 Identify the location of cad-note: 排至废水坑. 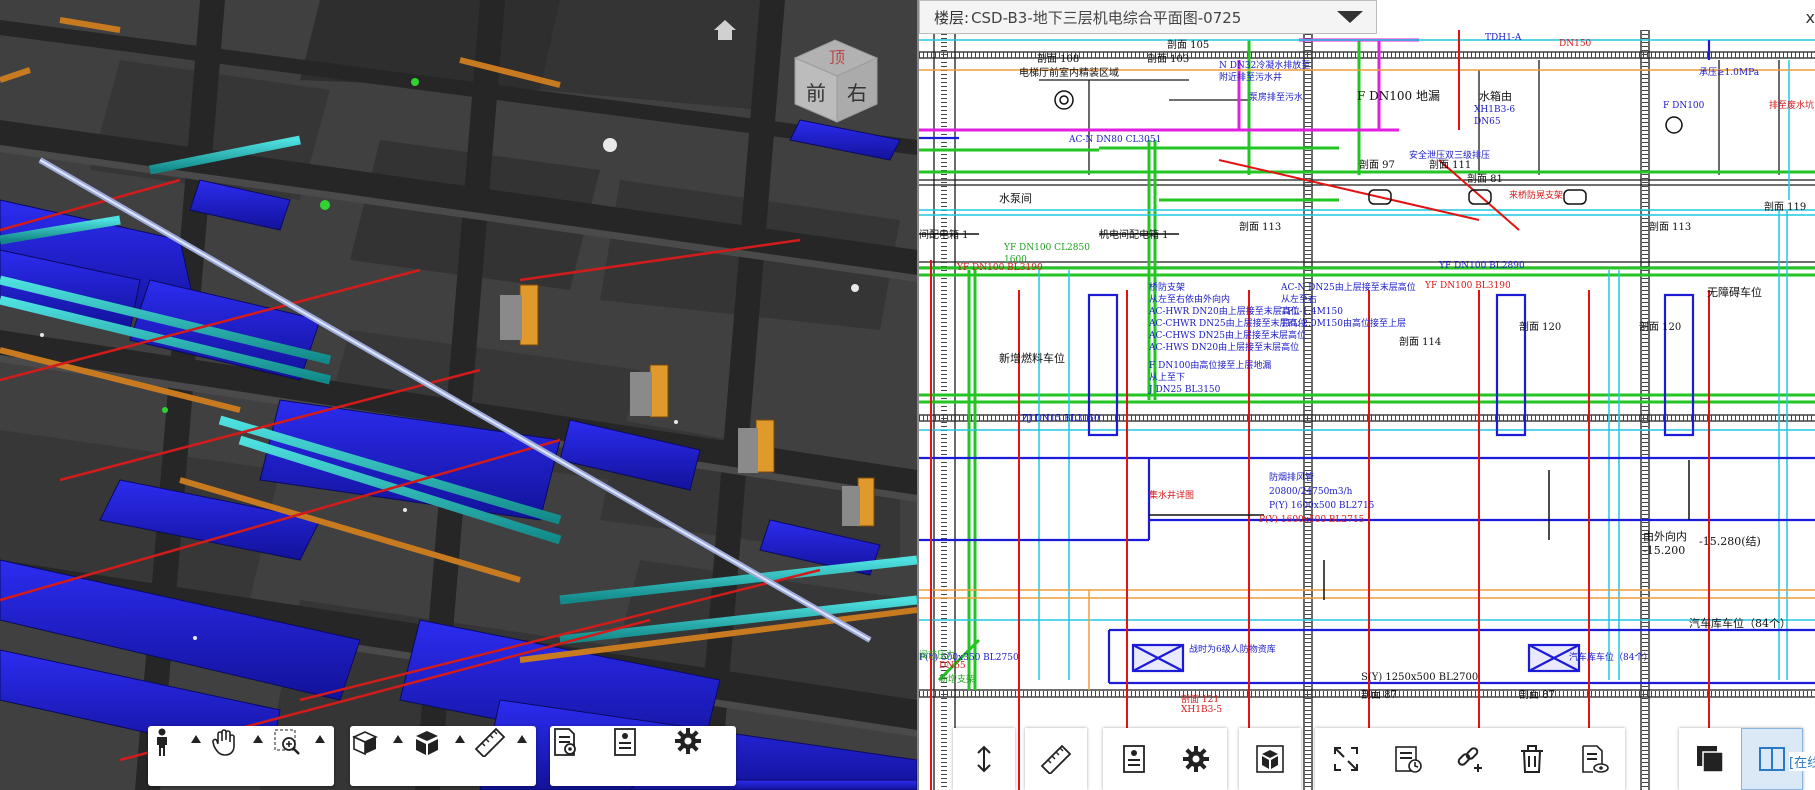
(1791, 105).